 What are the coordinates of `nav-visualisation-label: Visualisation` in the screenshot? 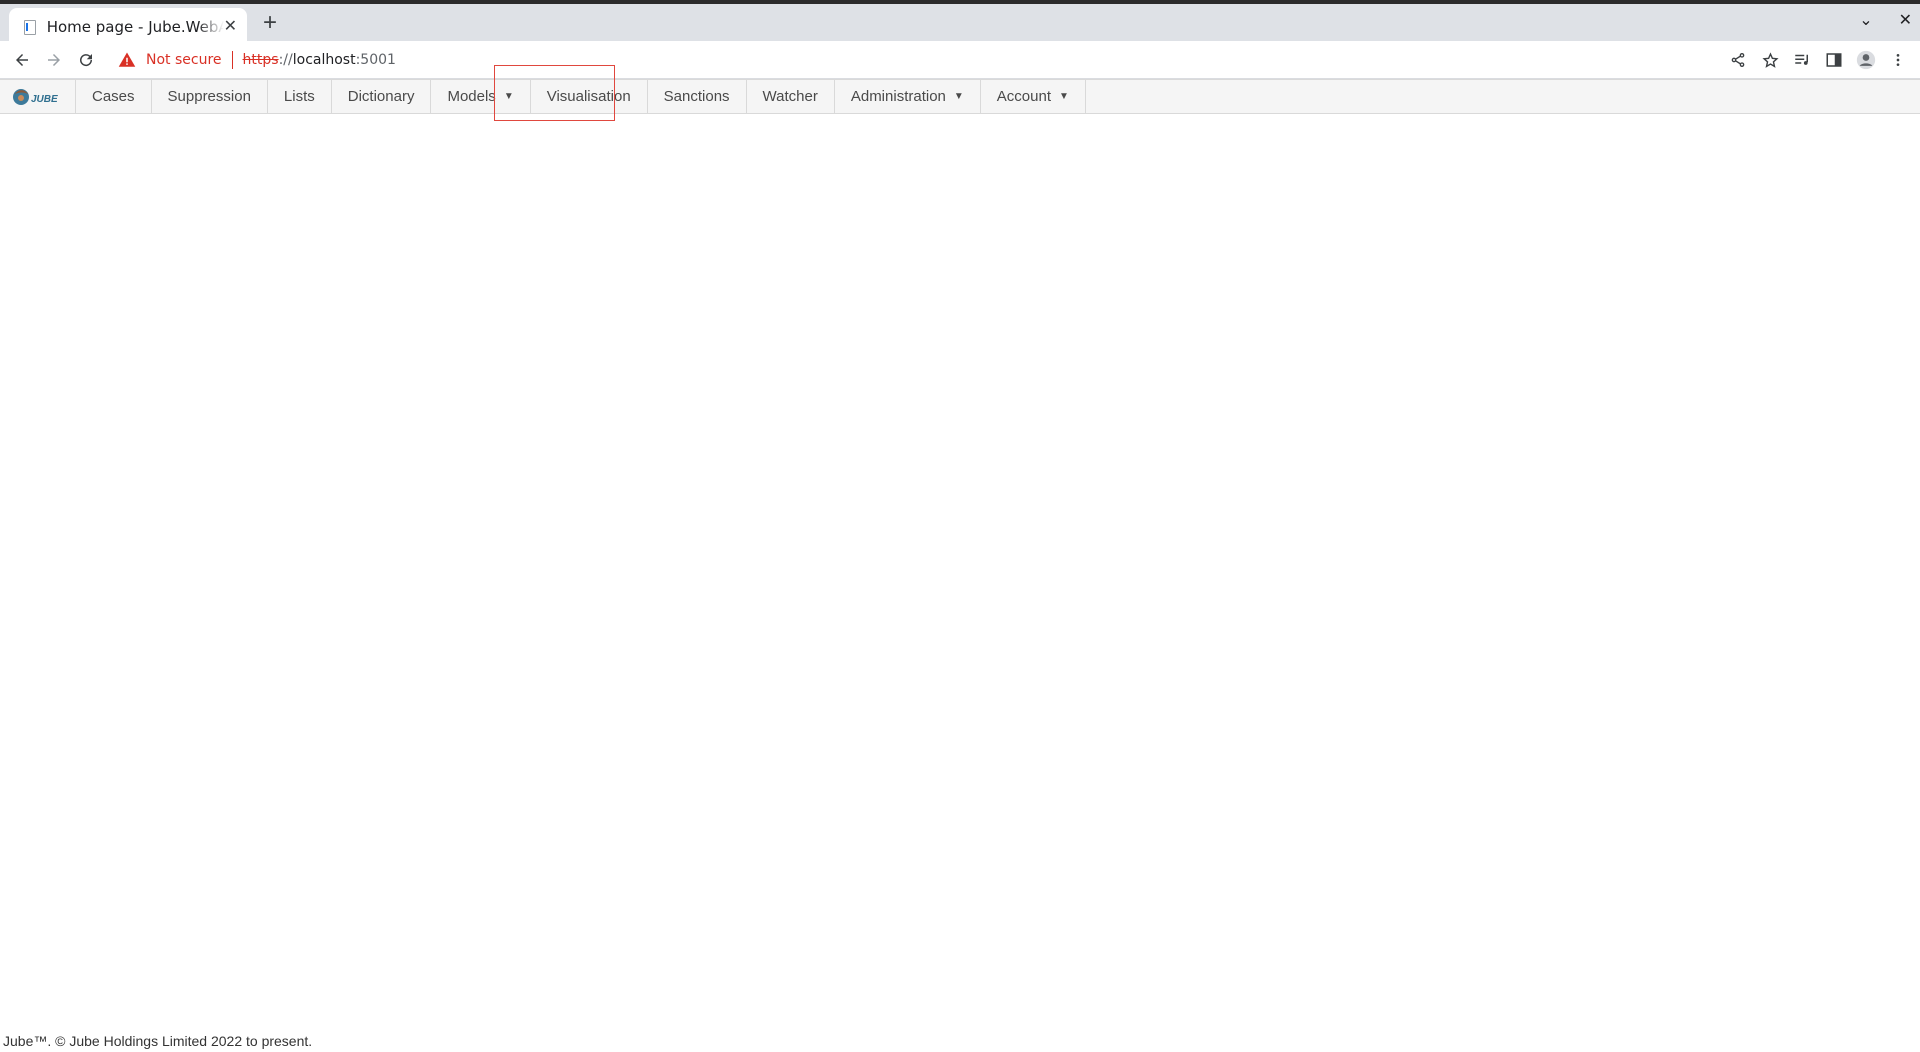 It's located at (588, 96).